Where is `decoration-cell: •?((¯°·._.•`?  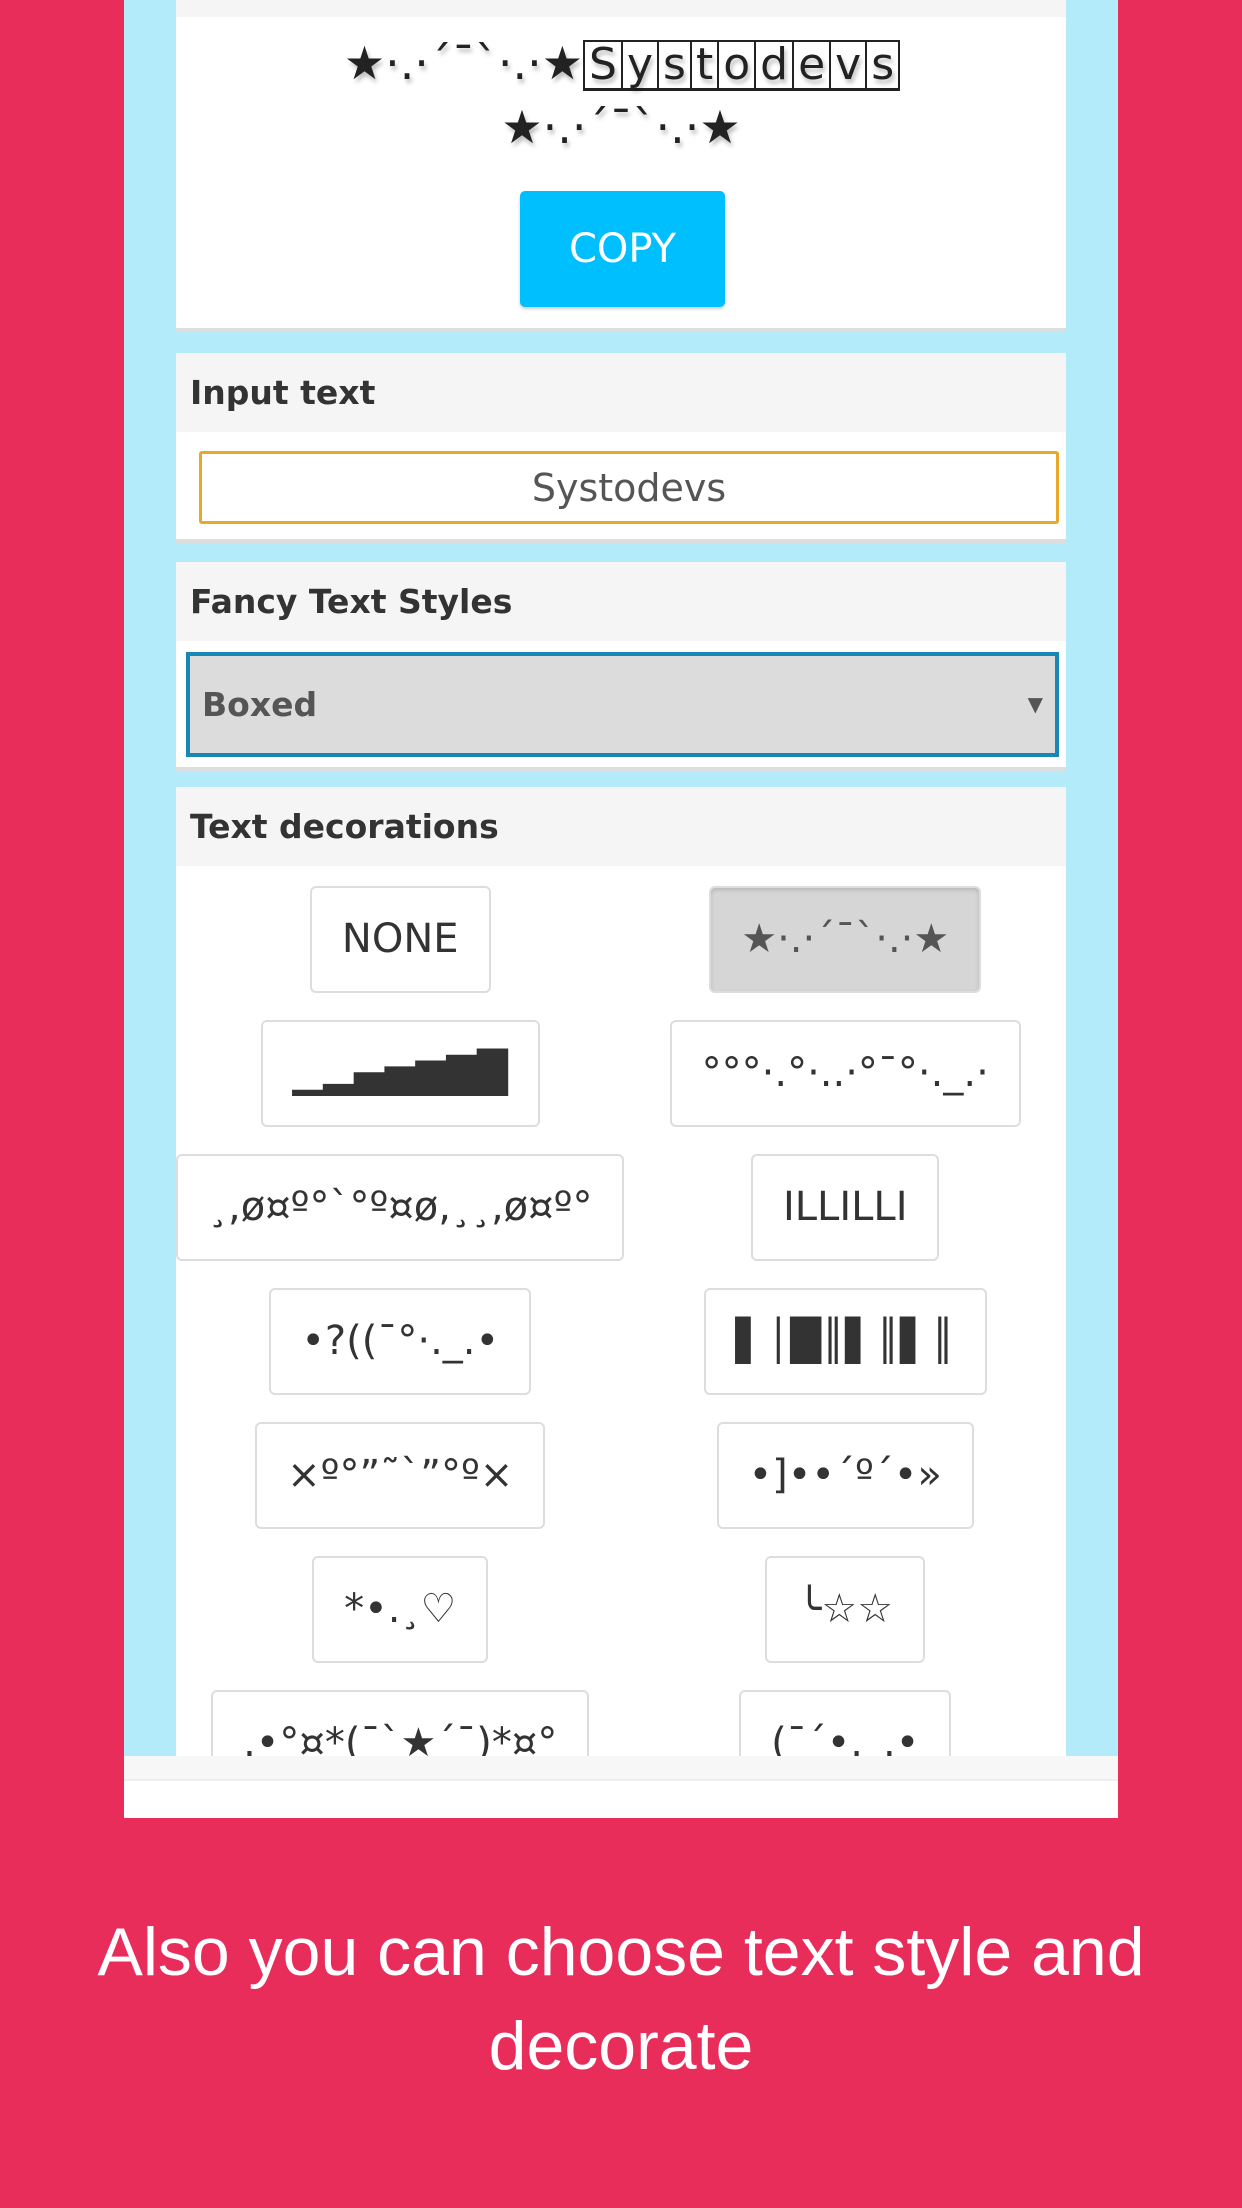 decoration-cell: •?((¯°·._.• is located at coordinates (400, 1341).